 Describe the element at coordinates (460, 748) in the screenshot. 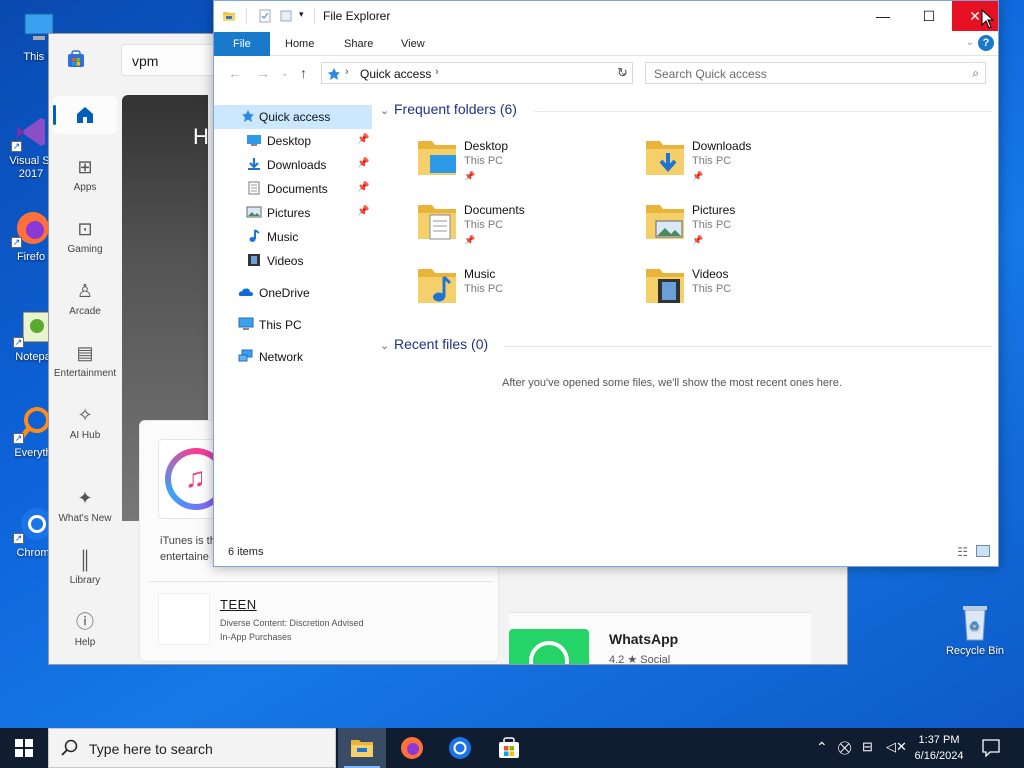

I see `taskbar-chrome` at that location.